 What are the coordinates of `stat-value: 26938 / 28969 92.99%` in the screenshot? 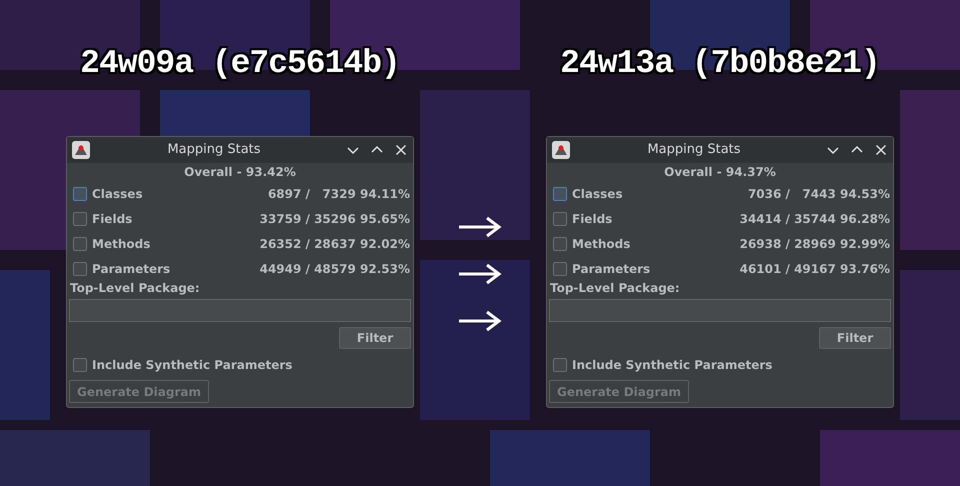 It's located at (815, 244).